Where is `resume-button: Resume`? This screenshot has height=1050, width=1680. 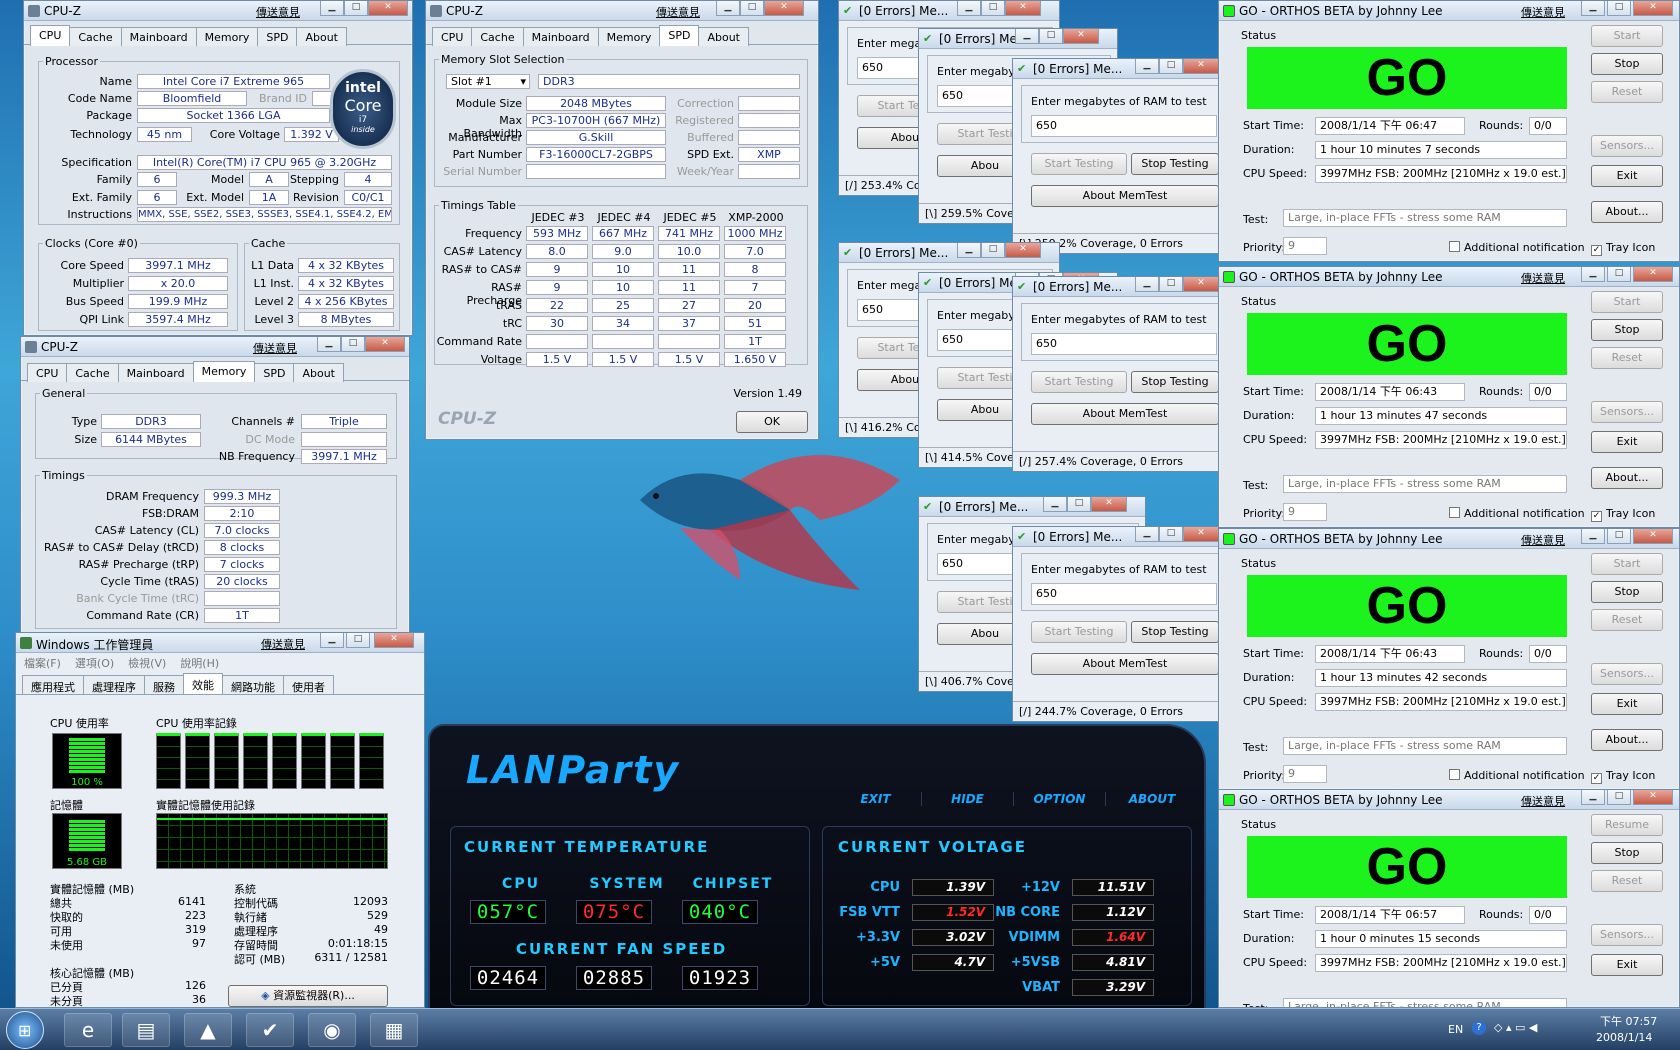 resume-button: Resume is located at coordinates (1627, 825).